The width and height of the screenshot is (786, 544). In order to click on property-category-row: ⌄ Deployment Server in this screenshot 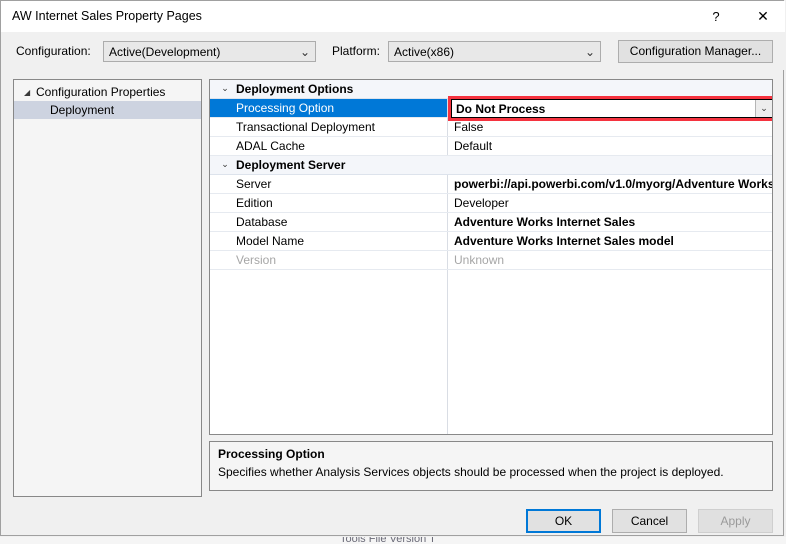, I will do `click(491, 165)`.